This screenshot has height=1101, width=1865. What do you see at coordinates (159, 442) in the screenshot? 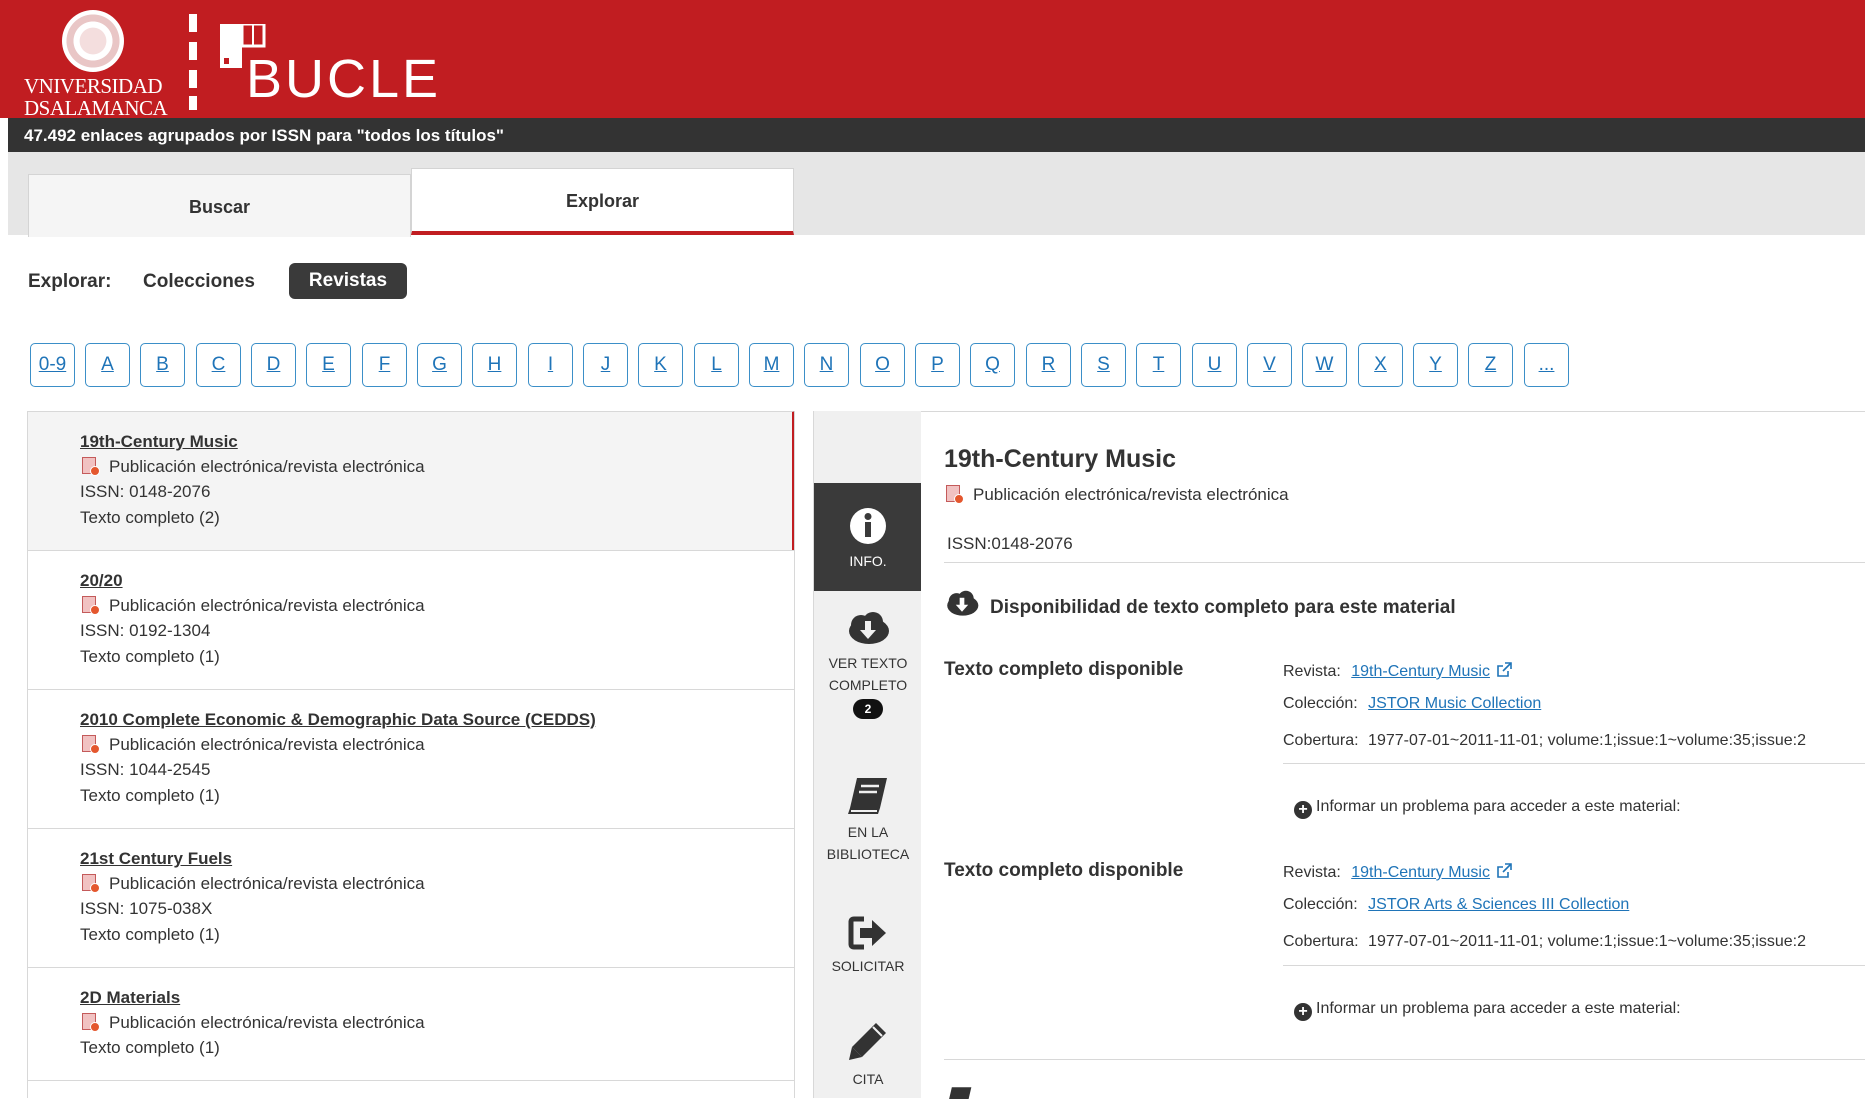
I see `item-title-link: 19th-Century Music` at bounding box center [159, 442].